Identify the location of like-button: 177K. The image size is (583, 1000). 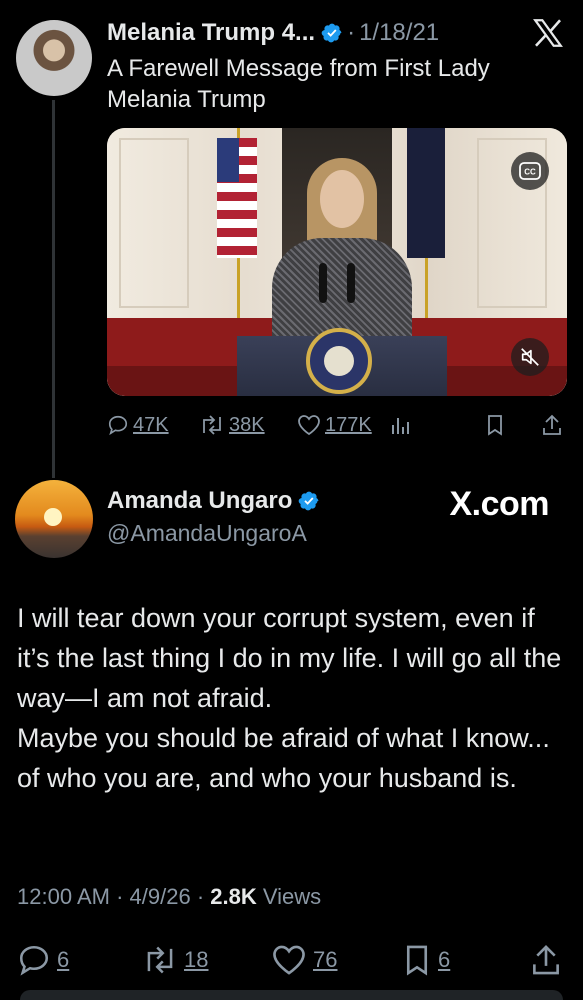
(334, 425).